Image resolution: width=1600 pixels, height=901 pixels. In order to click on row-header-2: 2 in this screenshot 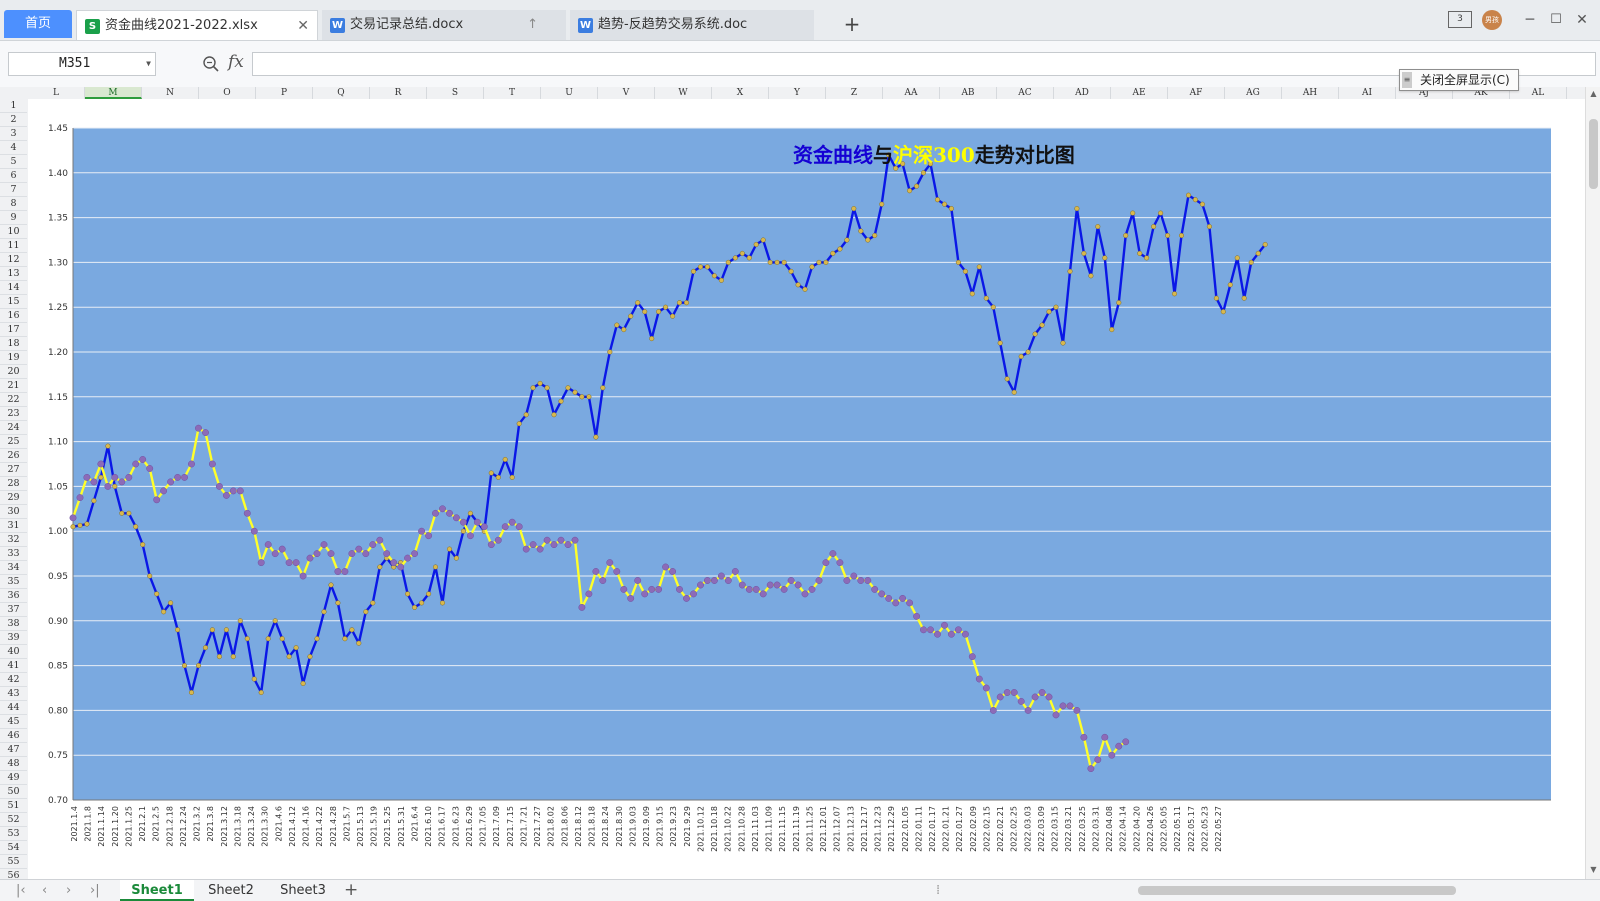, I will do `click(13, 120)`.